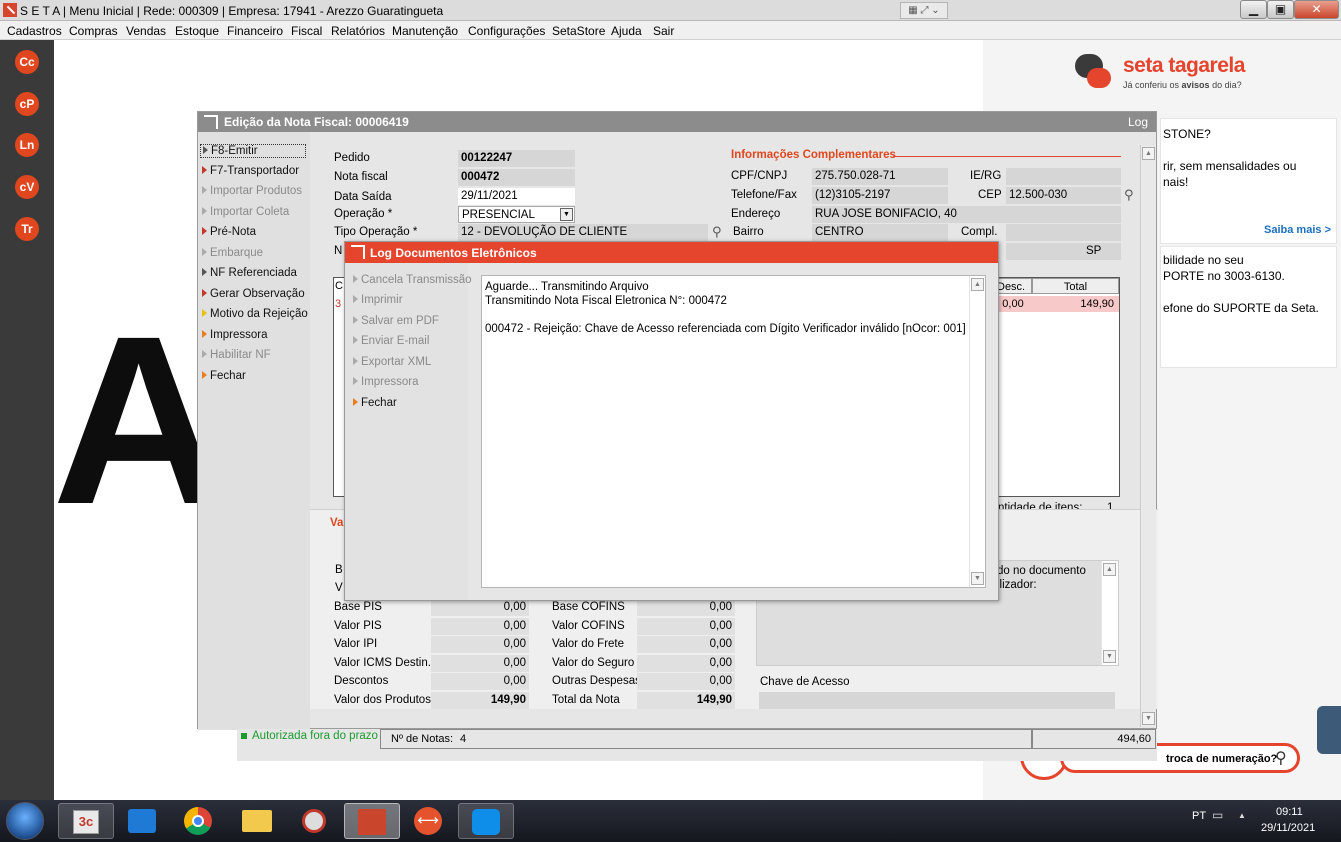 Image resolution: width=1341 pixels, height=842 pixels. I want to click on section-divider, so click(1007, 156).